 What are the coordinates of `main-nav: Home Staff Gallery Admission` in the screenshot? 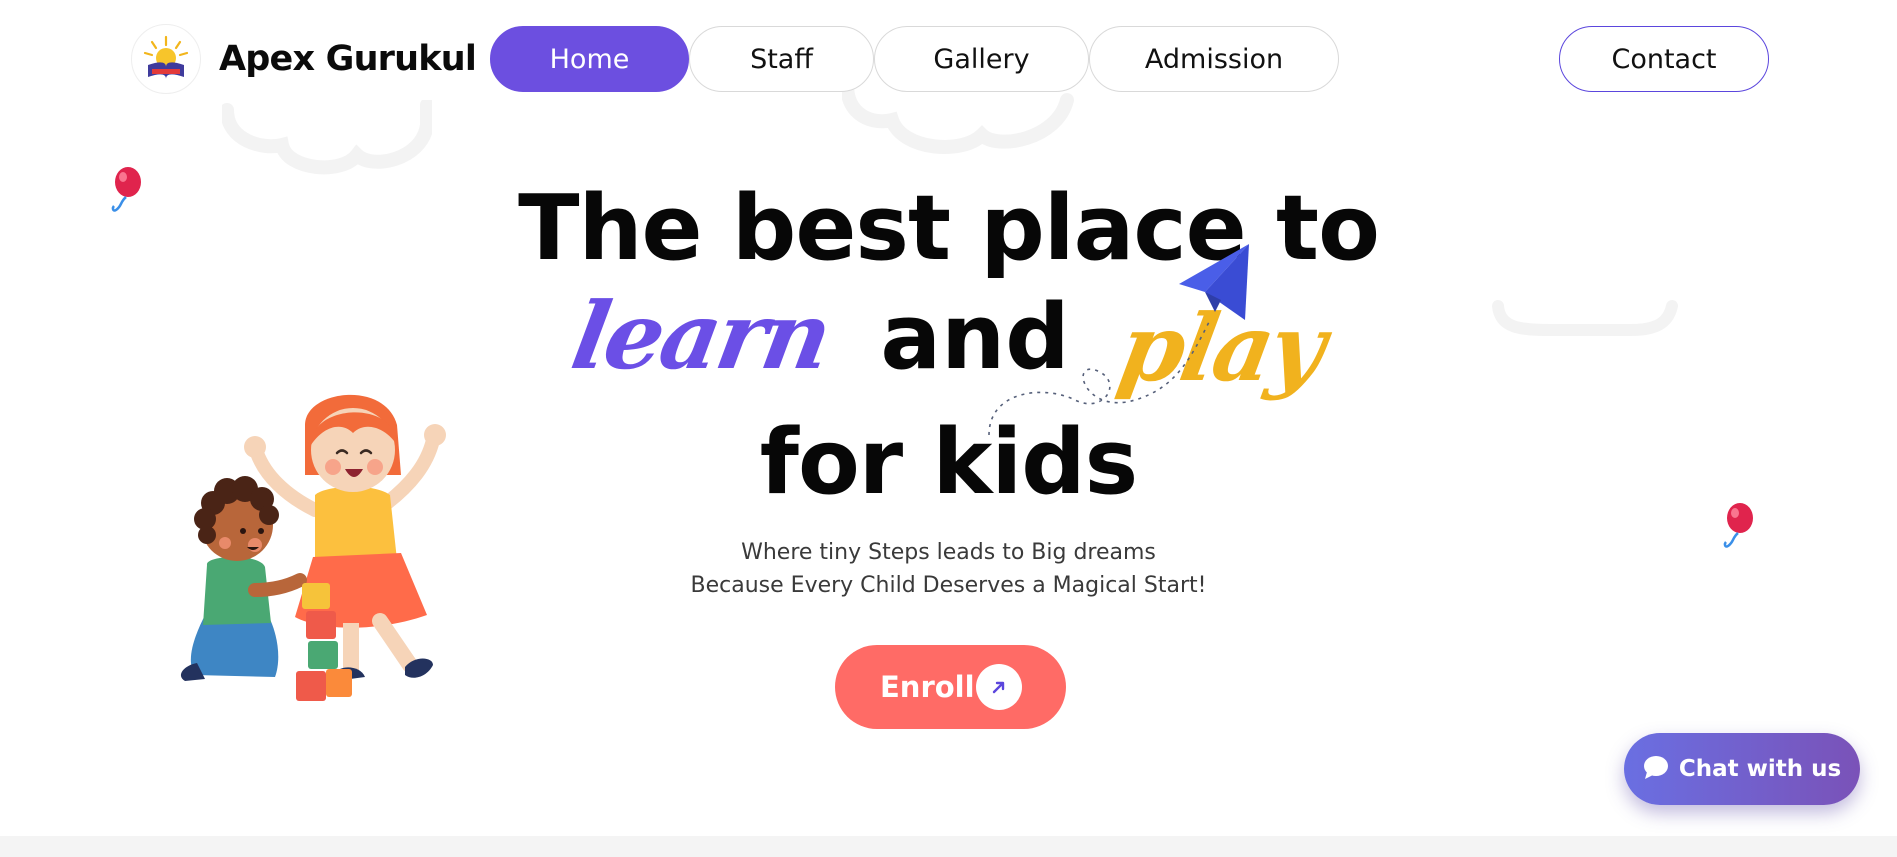 It's located at (914, 59).